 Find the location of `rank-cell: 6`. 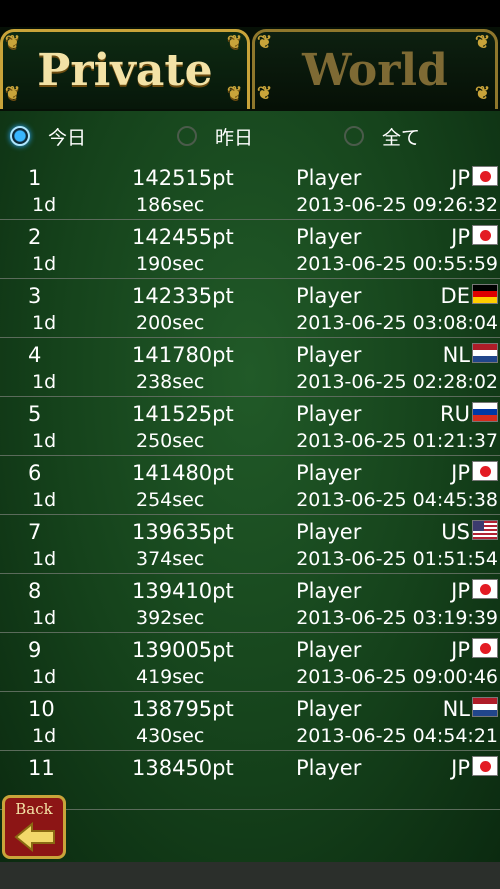

rank-cell: 6 is located at coordinates (35, 473).